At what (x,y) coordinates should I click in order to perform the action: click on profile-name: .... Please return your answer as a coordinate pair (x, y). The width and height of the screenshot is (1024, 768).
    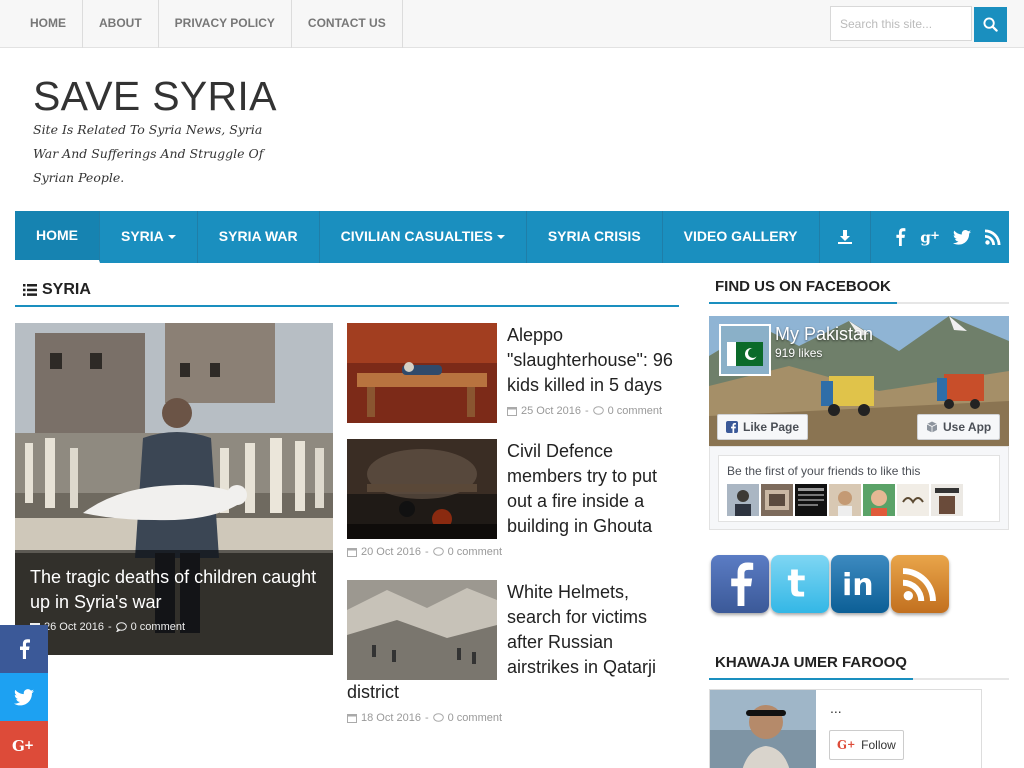
    Looking at the image, I should click on (836, 708).